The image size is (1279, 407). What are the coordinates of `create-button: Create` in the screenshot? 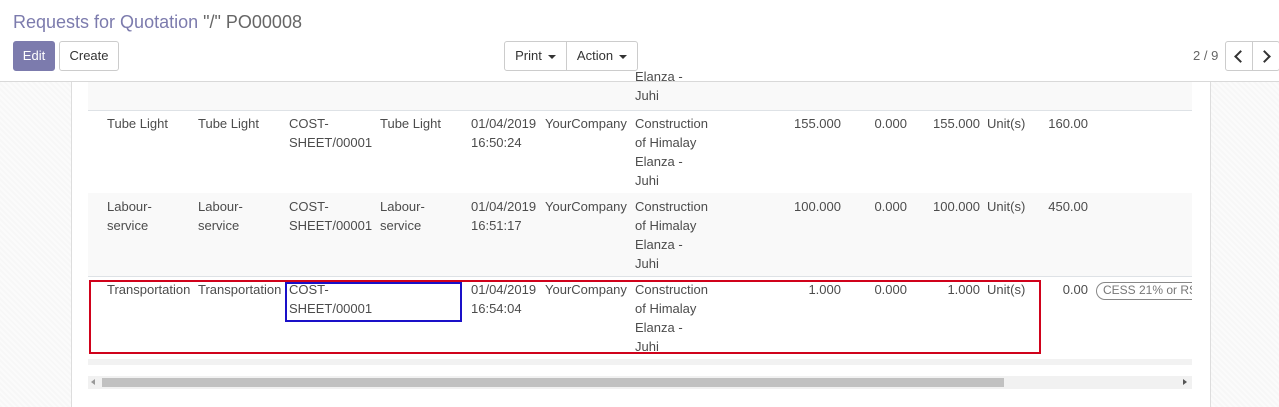 It's located at (89, 56).